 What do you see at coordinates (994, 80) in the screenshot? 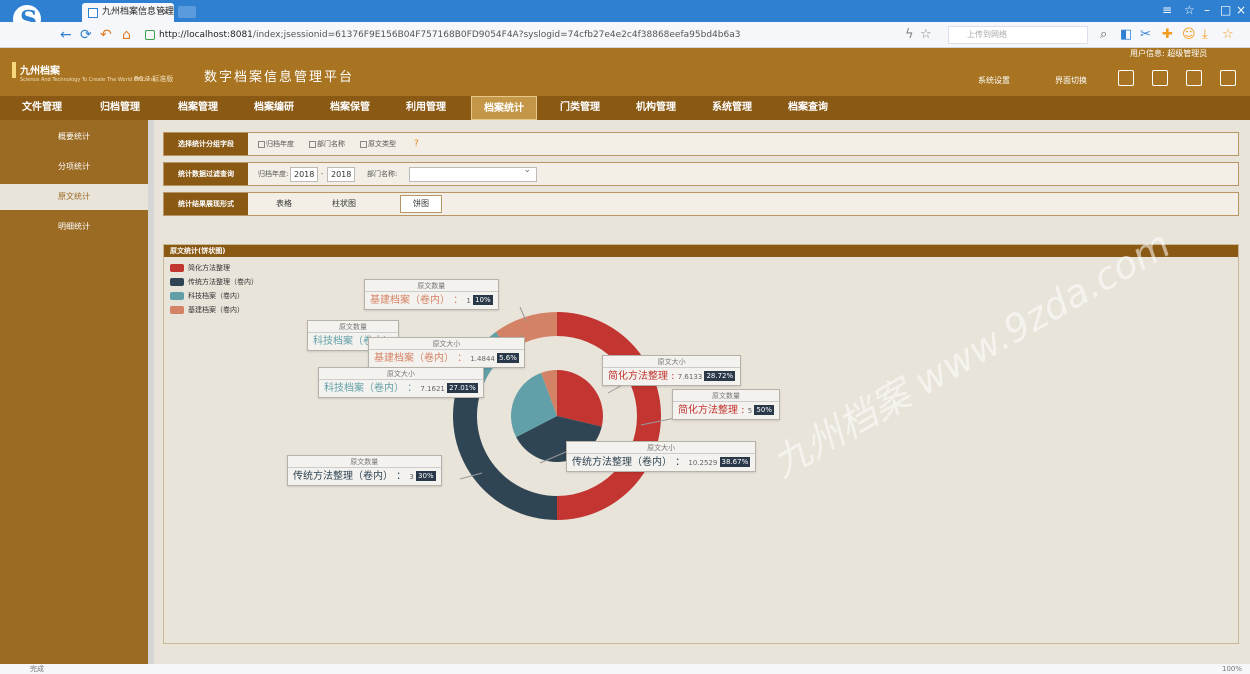
I see `system-settings-link: 系统设置` at bounding box center [994, 80].